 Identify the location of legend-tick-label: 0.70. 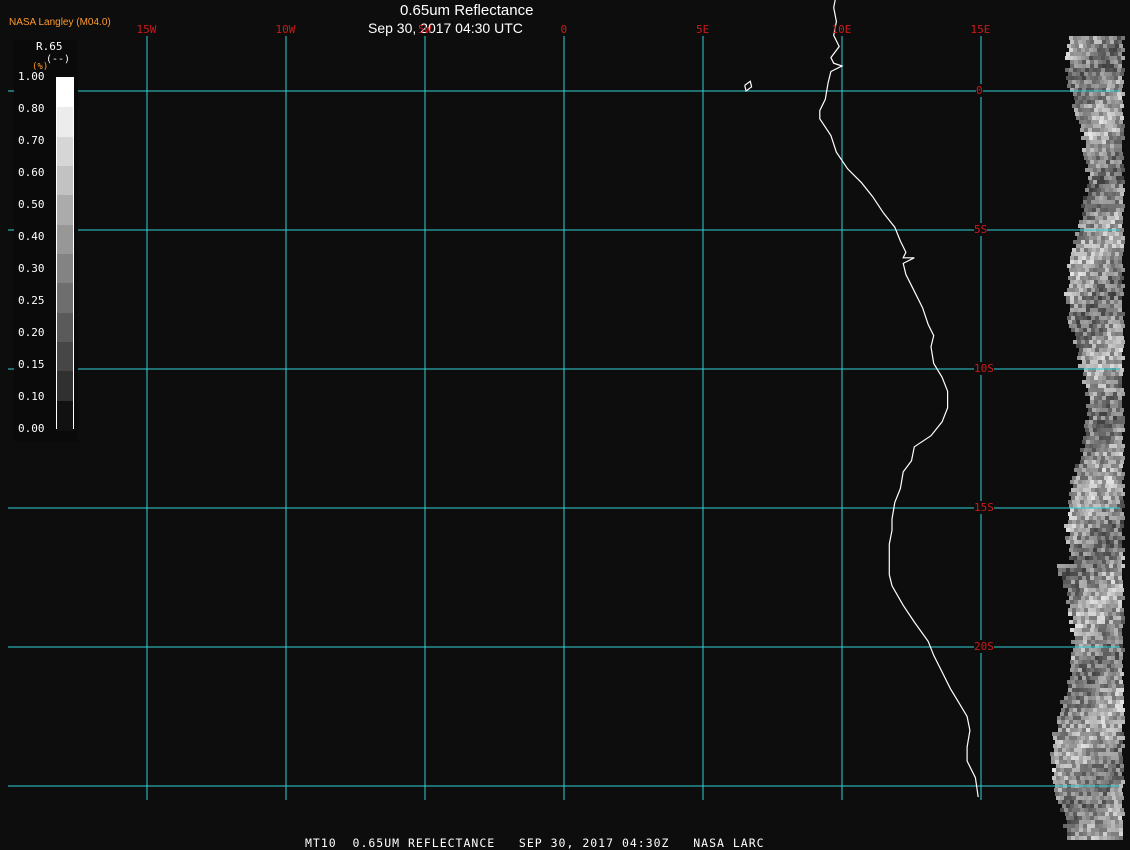
(31, 140).